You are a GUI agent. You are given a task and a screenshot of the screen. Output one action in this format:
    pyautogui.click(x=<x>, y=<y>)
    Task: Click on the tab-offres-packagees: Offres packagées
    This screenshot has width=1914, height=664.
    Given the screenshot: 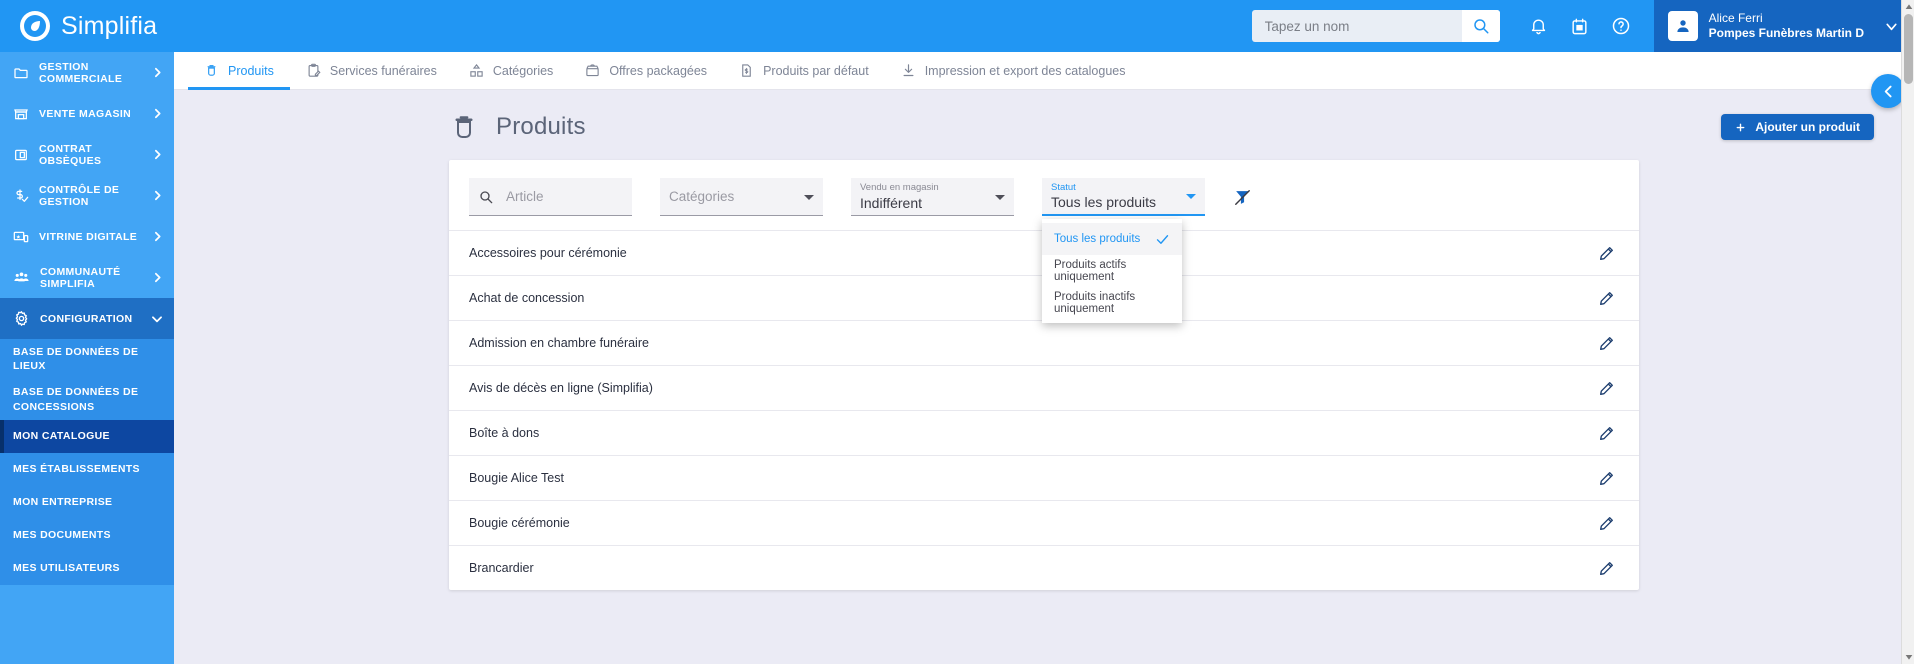 What is the action you would take?
    pyautogui.click(x=646, y=71)
    